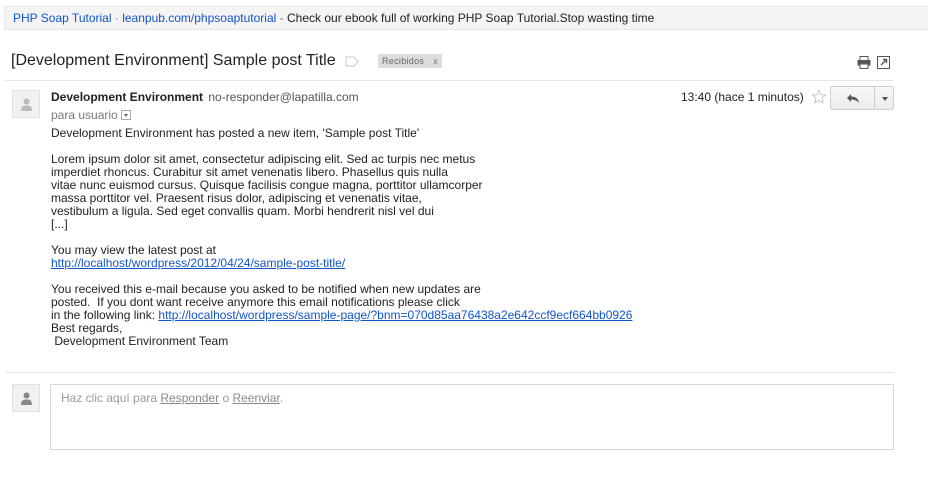 The height and width of the screenshot is (488, 928). I want to click on reply-link: Responder, so click(189, 398).